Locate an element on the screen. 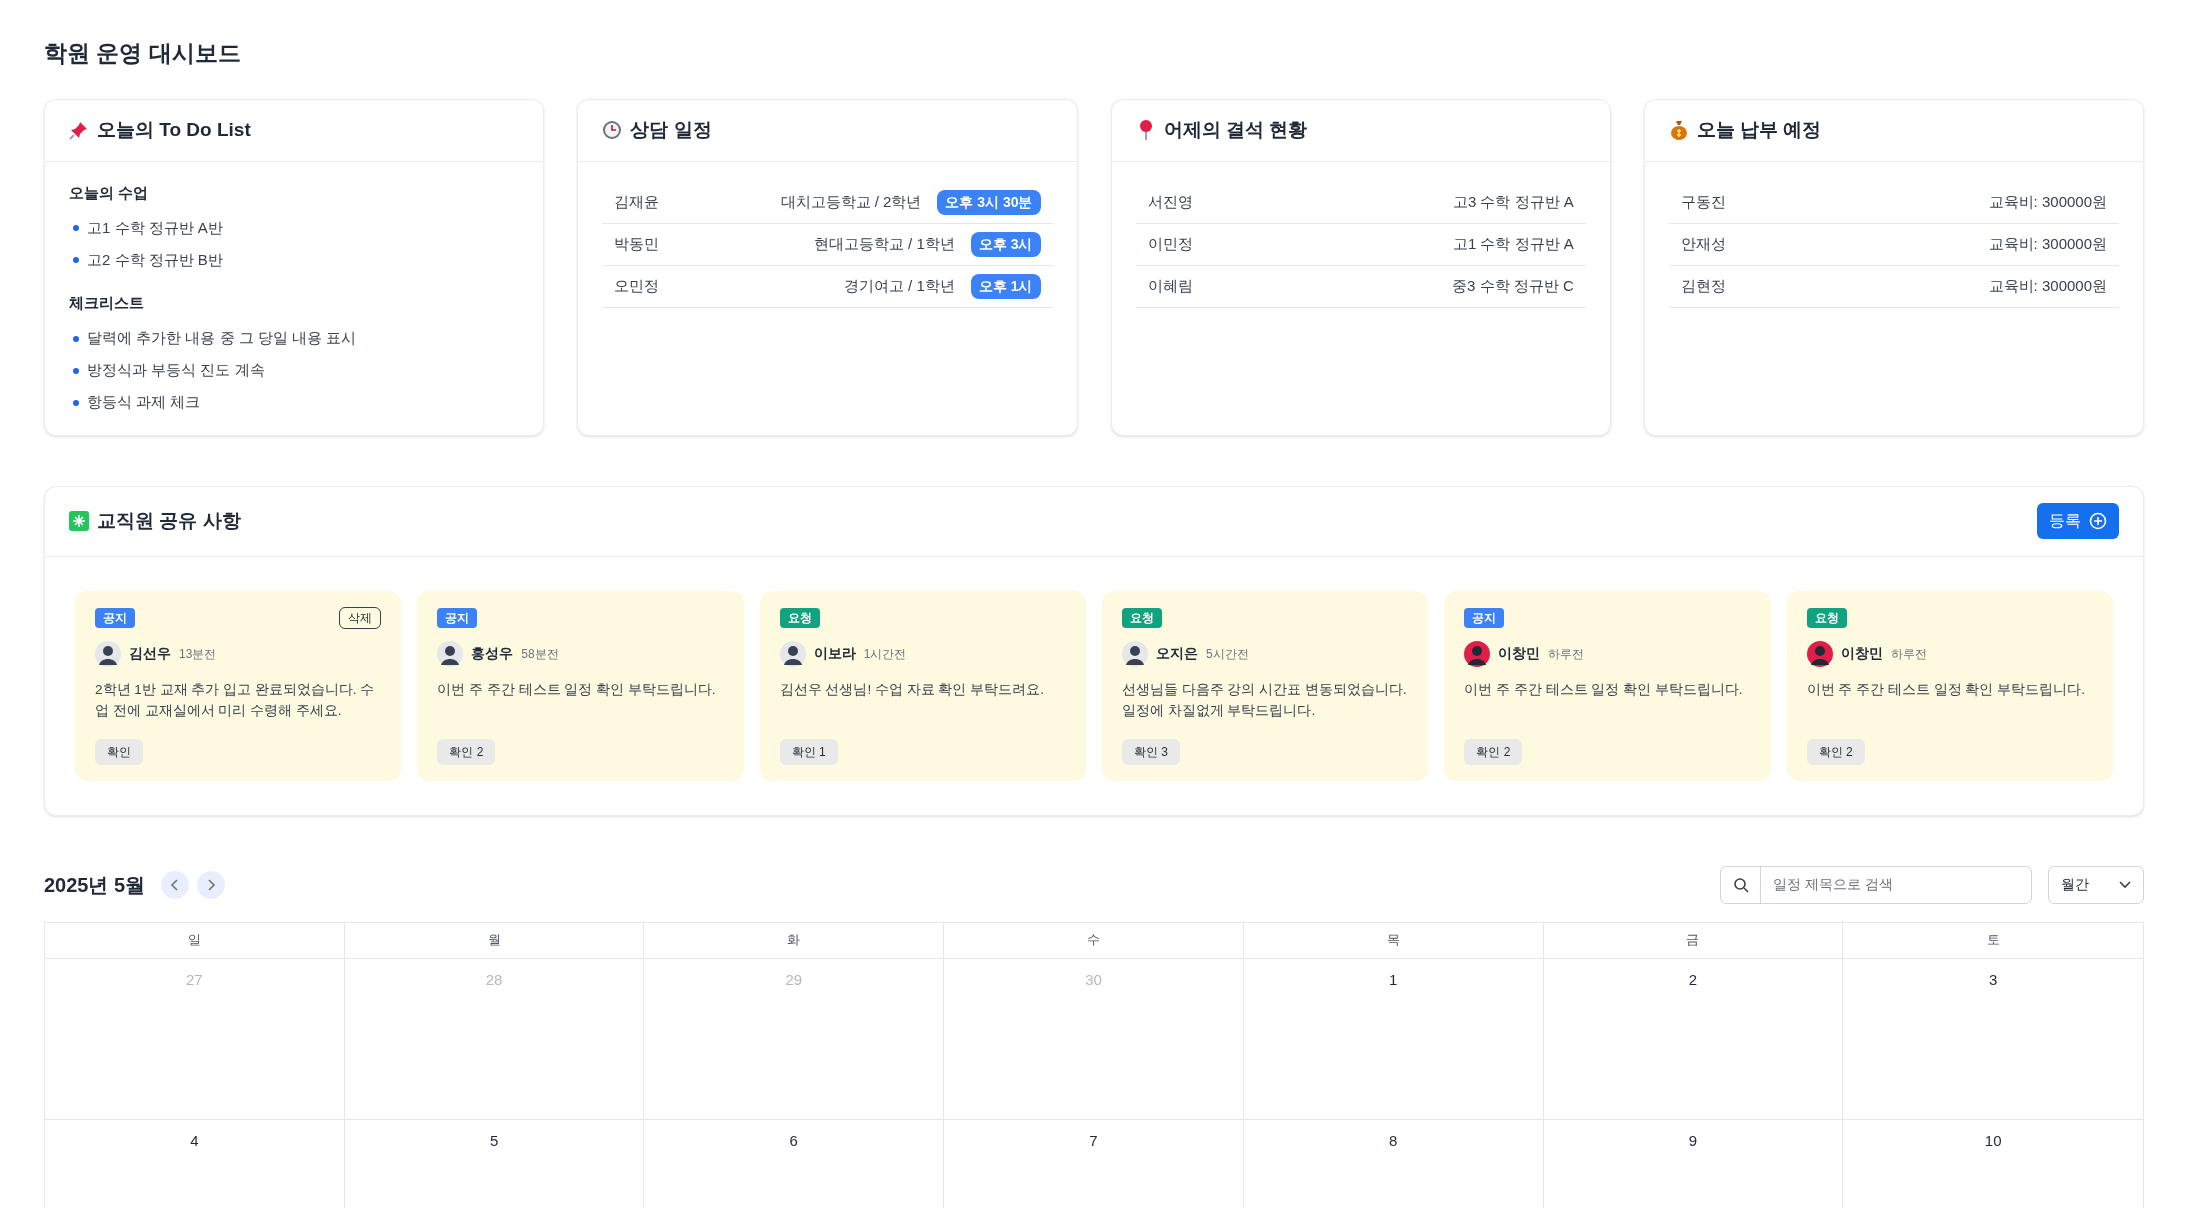 This screenshot has width=2188, height=1208. card-title: 오늘 납부 예정 is located at coordinates (1759, 129).